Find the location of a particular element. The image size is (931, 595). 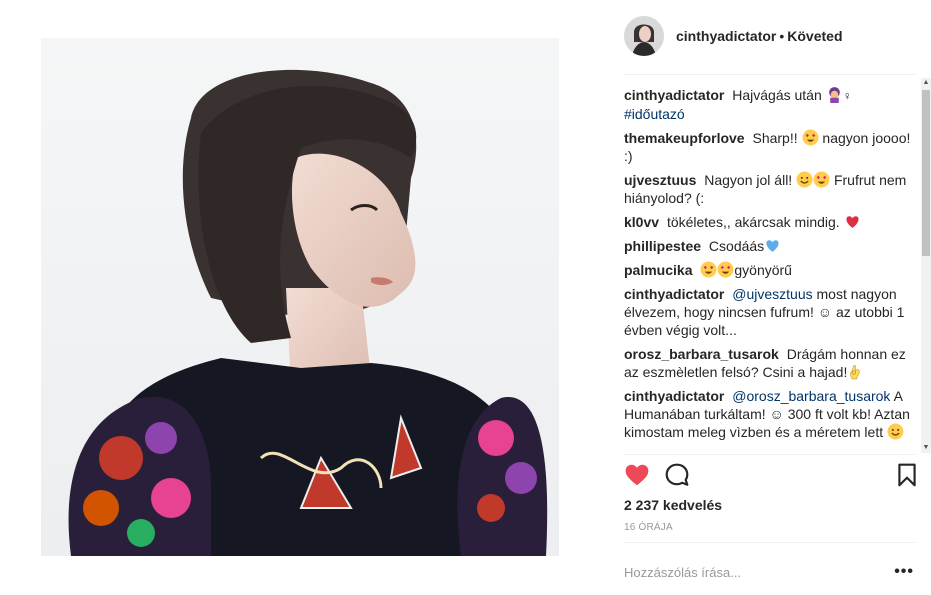

comment-bubble-icon is located at coordinates (677, 475).